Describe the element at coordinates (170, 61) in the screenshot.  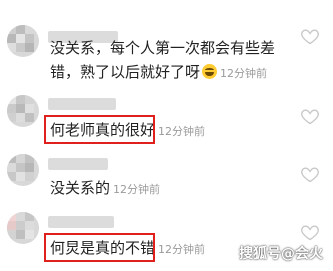
I see `comment-text: 没关系，每个人第一次都会有些差错，熟了以后就好了呀 12分钟前` at that location.